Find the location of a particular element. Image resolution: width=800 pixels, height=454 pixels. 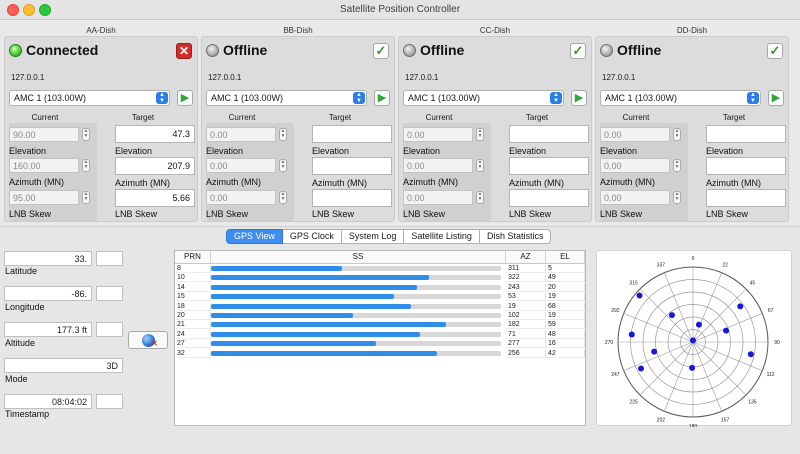

target-azimuth-field: 207.9 is located at coordinates (155, 166).